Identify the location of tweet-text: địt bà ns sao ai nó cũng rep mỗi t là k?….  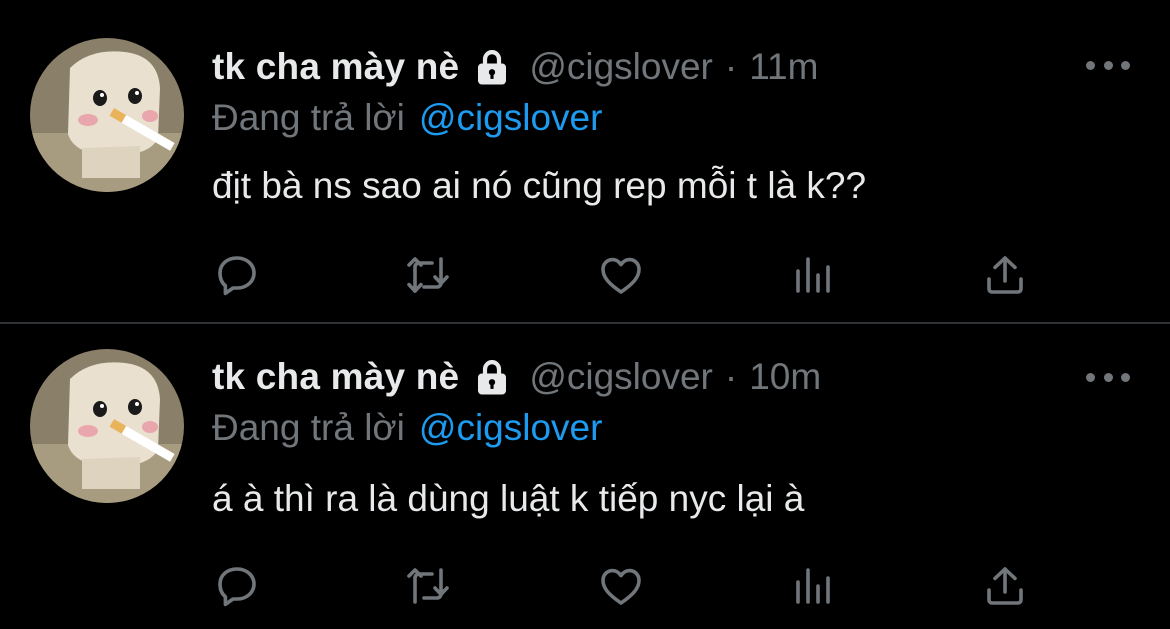
(539, 185).